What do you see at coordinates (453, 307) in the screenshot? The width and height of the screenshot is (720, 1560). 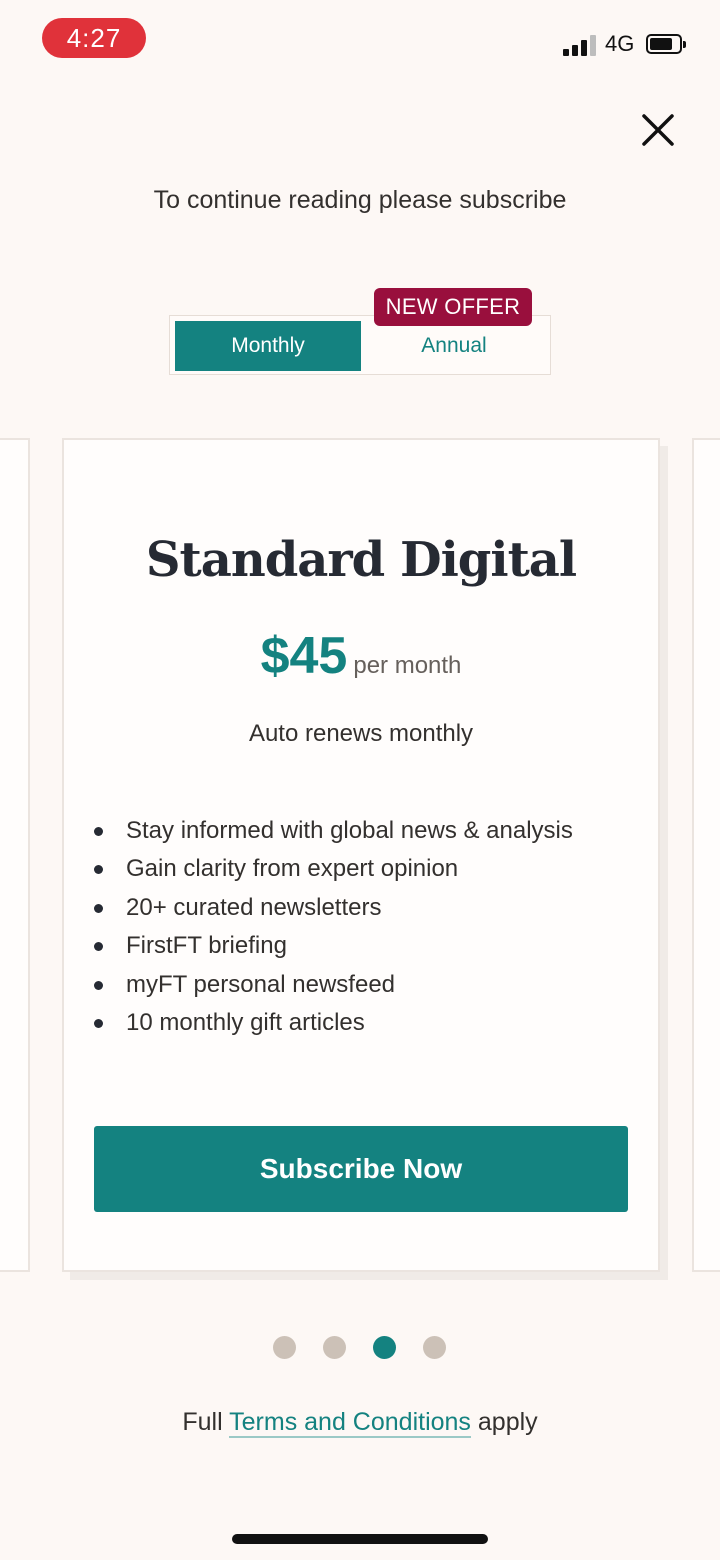 I see `new-offer-badge: NEW OFFER` at bounding box center [453, 307].